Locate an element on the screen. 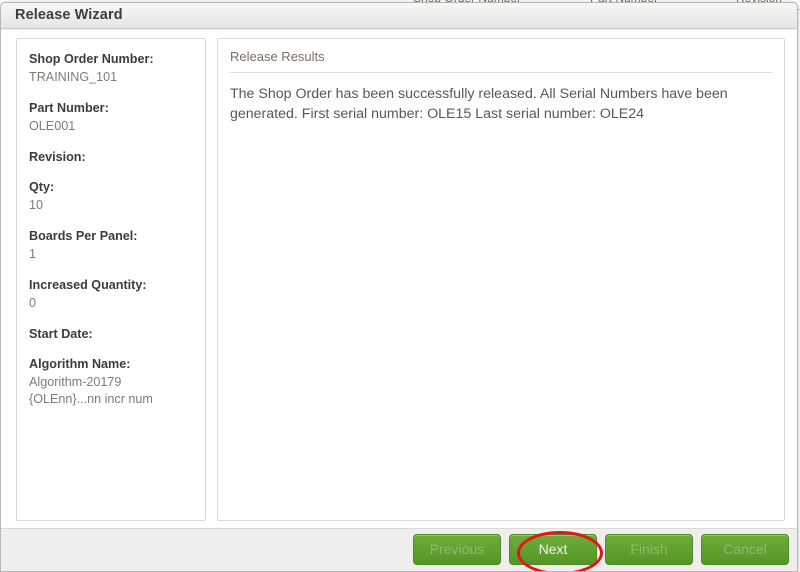 The height and width of the screenshot is (572, 800). summary-field-label: Shop Order Number: is located at coordinates (91, 59).